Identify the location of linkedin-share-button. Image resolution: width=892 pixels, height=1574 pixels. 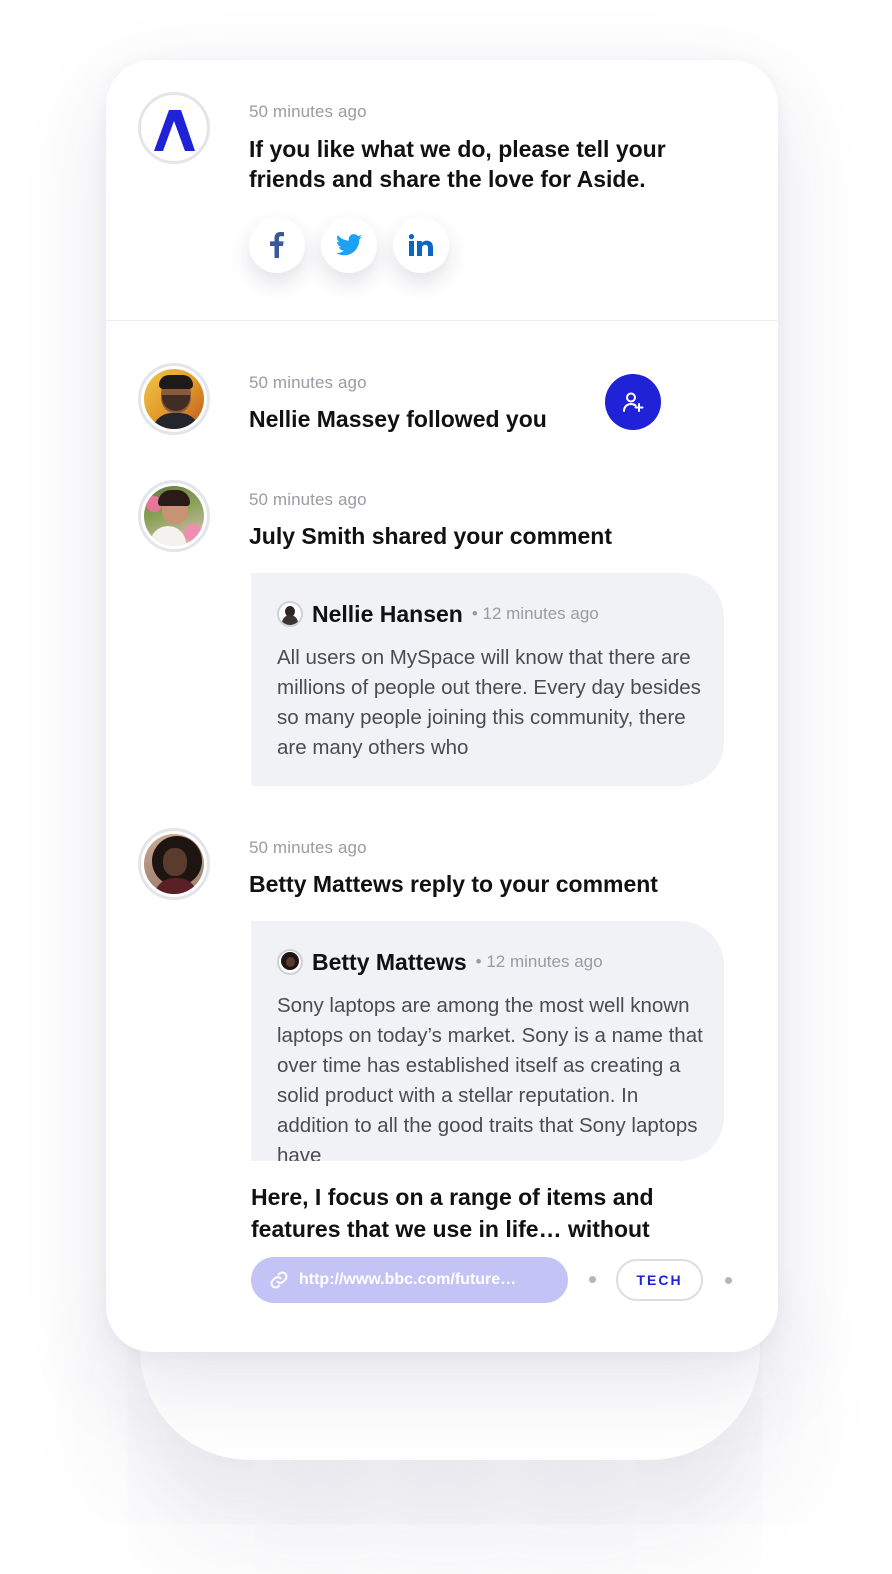
(421, 245).